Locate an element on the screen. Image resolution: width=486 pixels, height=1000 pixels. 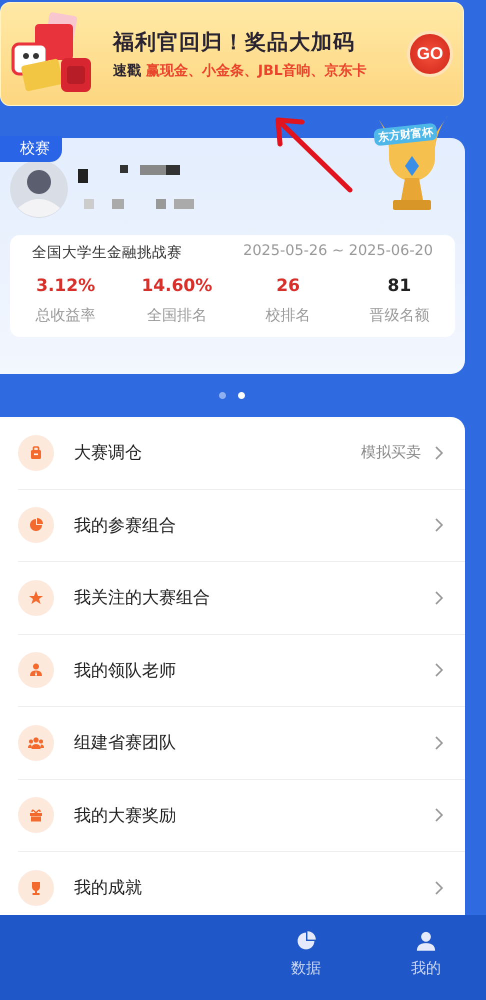
go-button: GO is located at coordinates (430, 54).